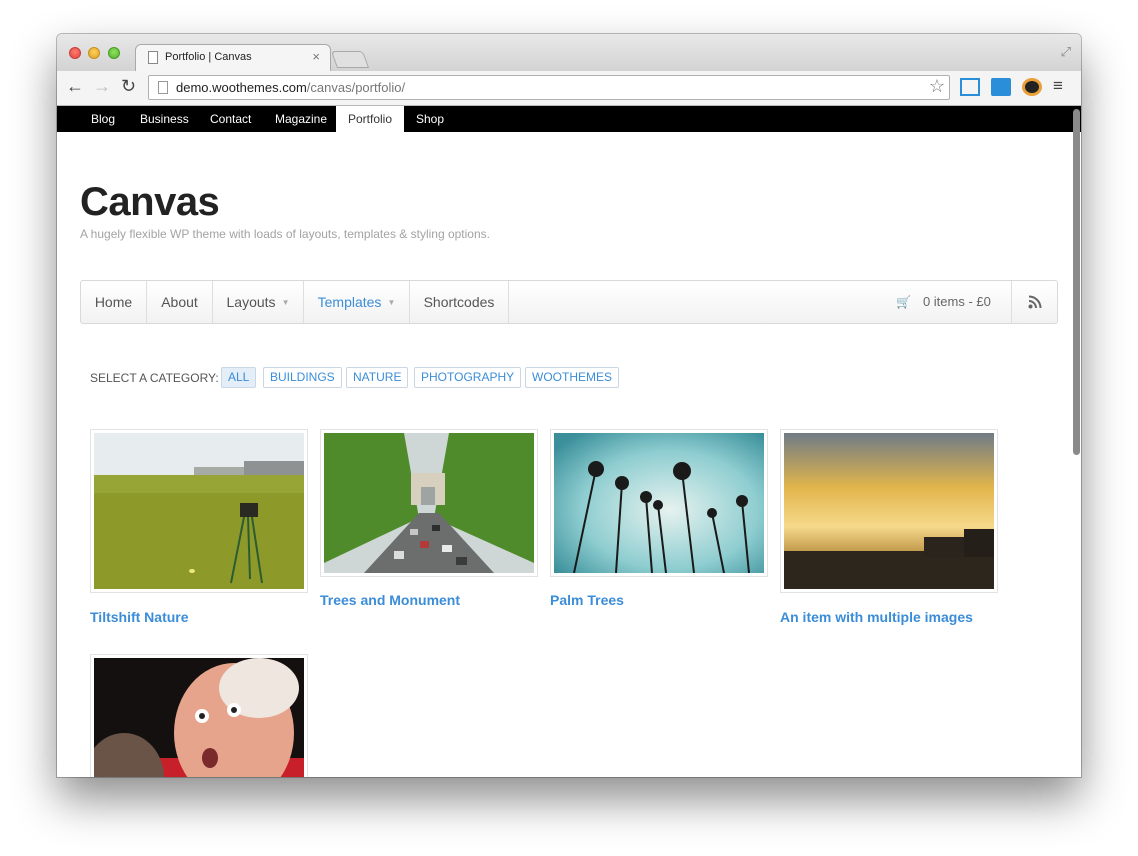 The width and height of the screenshot is (1138, 856). What do you see at coordinates (164, 119) in the screenshot?
I see `topnav-business: Business` at bounding box center [164, 119].